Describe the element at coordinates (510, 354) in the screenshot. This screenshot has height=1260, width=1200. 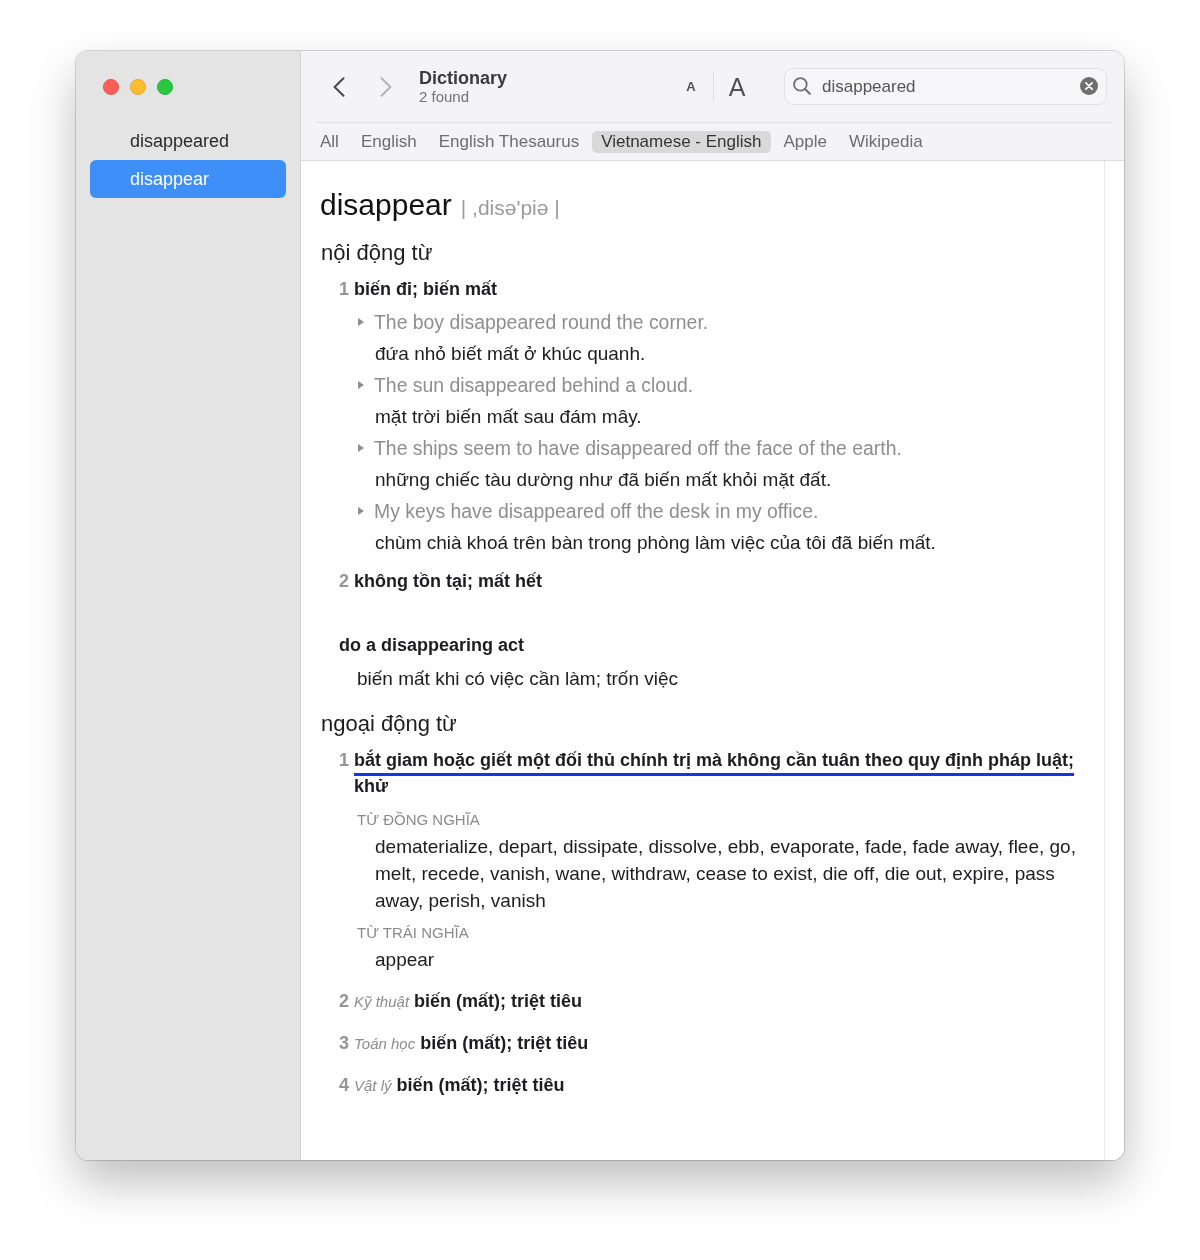
I see `example-translation: đứa nhỏ biết mất ở khúc quanh.` at that location.